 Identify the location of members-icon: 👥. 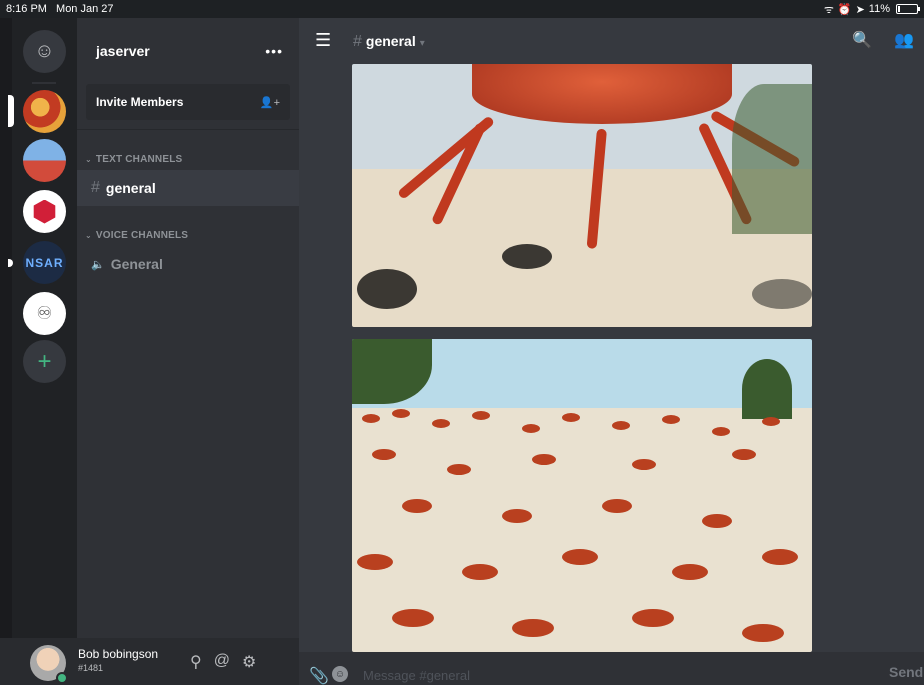
(904, 40).